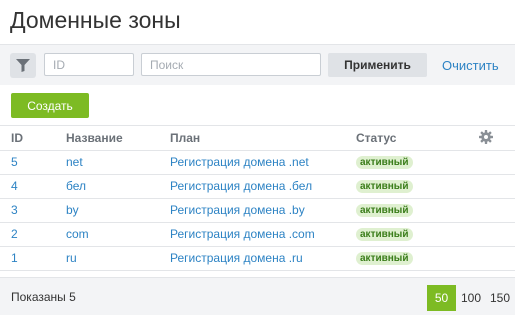 This screenshot has width=515, height=315. Describe the element at coordinates (239, 162) in the screenshot. I see `row-plan-link: Регистрация домена .net` at that location.